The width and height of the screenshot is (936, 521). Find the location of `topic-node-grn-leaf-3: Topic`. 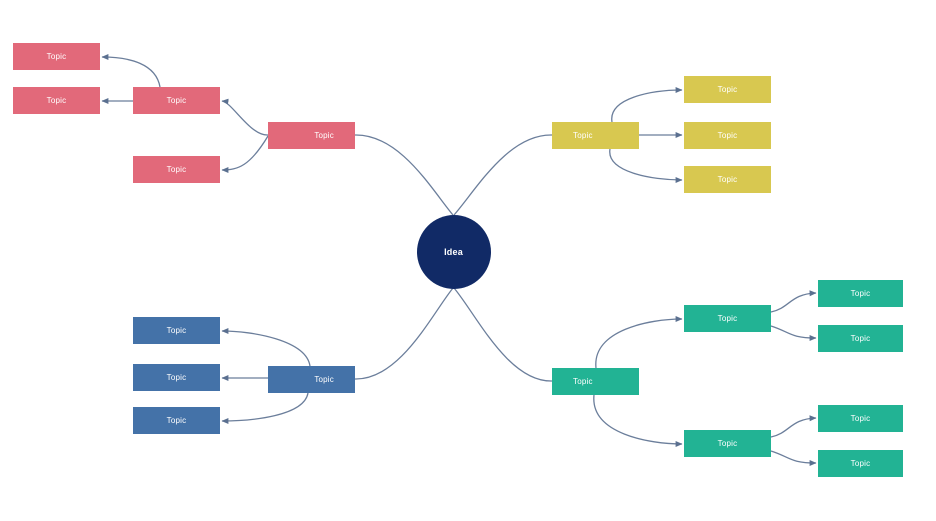

topic-node-grn-leaf-3: Topic is located at coordinates (860, 418).